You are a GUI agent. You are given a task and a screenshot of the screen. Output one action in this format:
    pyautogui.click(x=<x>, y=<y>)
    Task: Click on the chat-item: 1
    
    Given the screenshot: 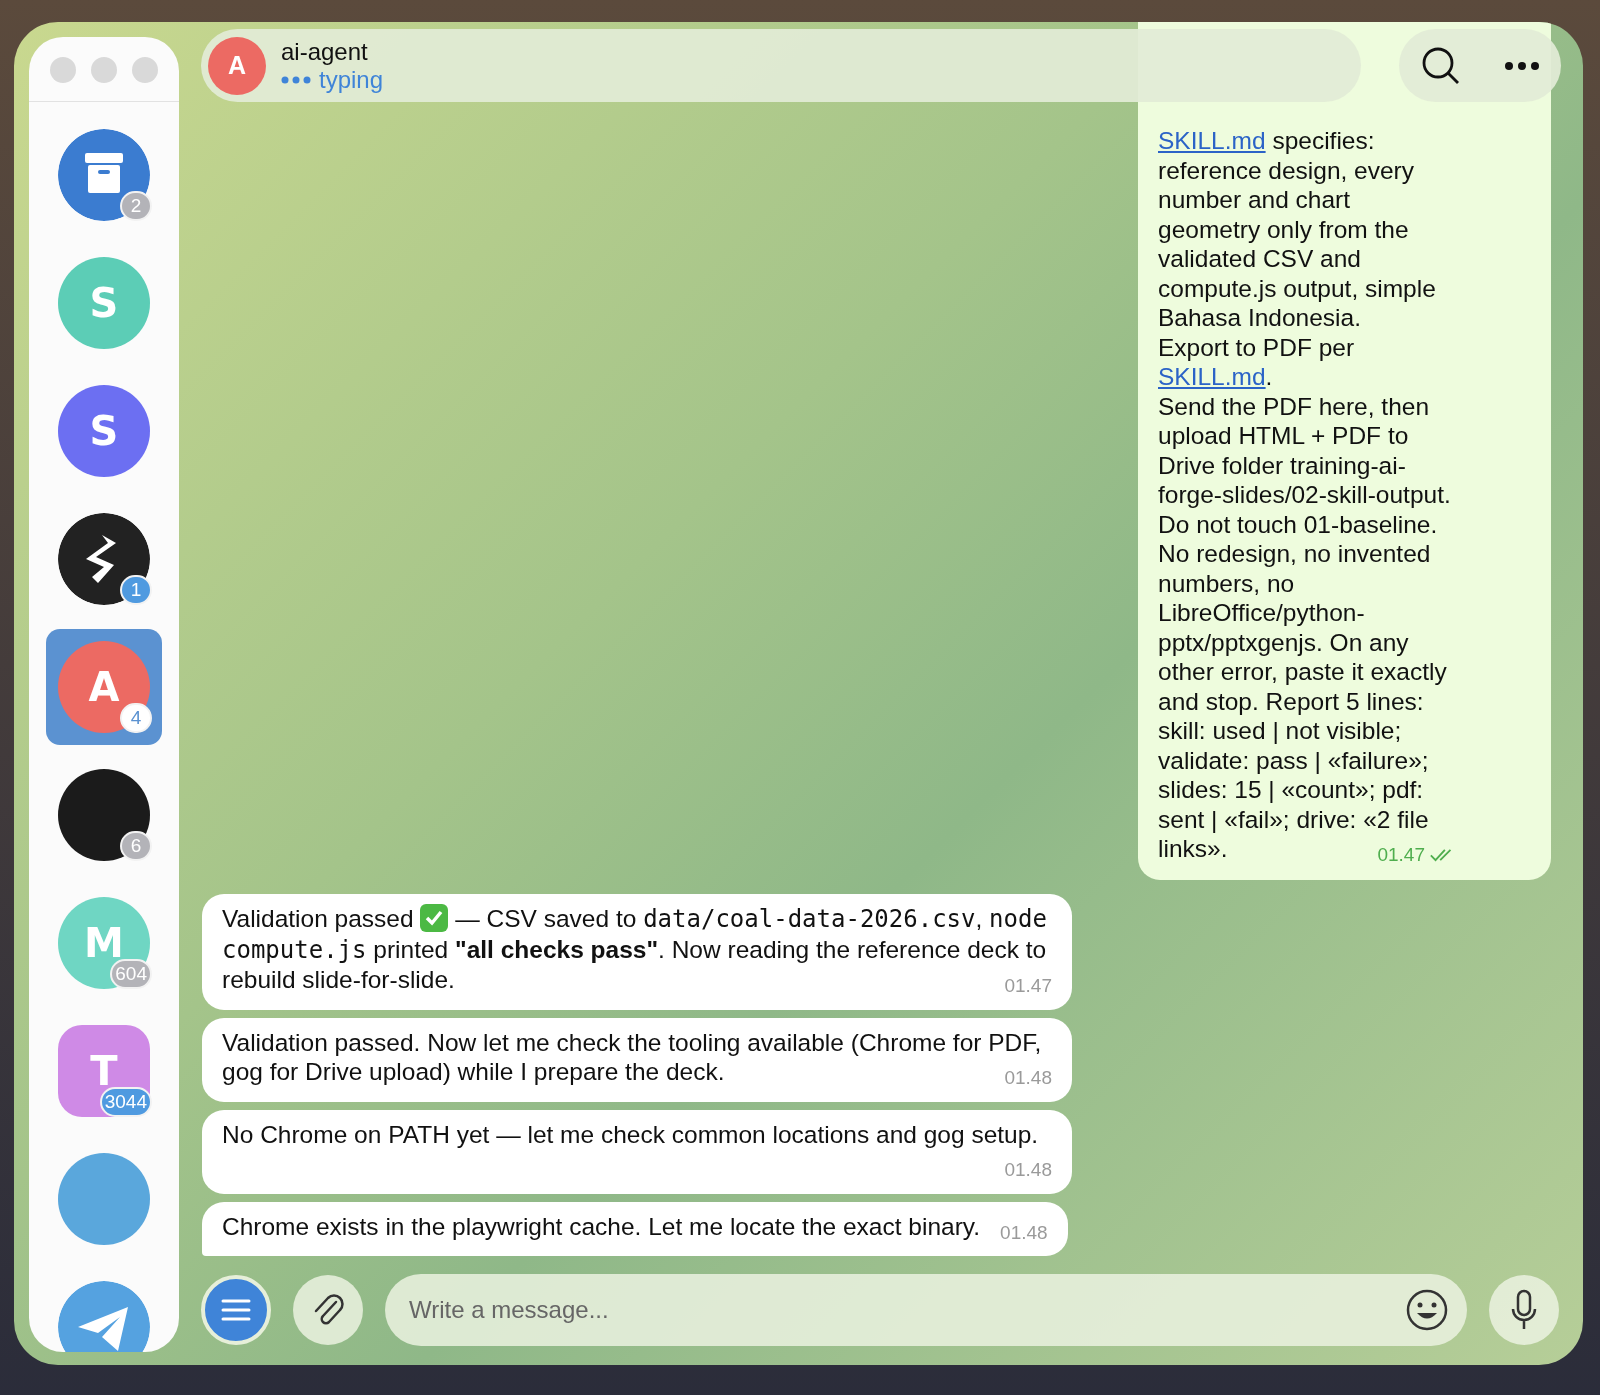 What is the action you would take?
    pyautogui.click(x=104, y=559)
    